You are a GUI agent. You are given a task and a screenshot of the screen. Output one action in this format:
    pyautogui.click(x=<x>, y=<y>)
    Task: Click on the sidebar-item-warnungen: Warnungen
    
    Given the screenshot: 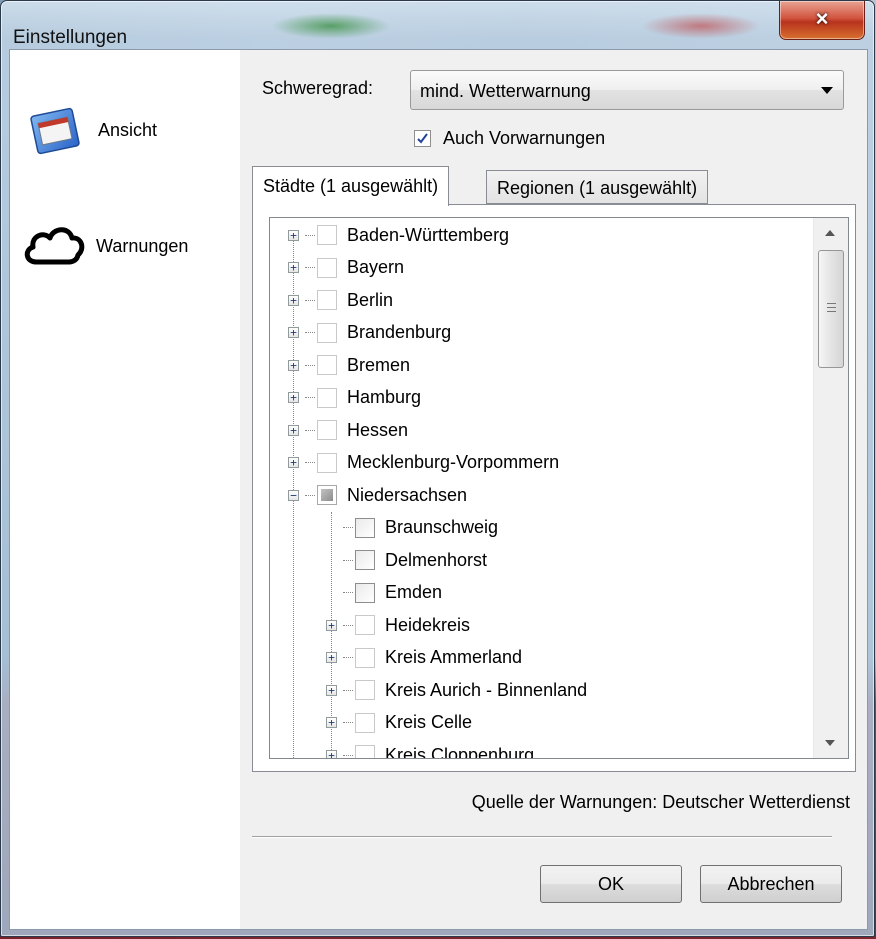 What is the action you would take?
    pyautogui.click(x=105, y=246)
    